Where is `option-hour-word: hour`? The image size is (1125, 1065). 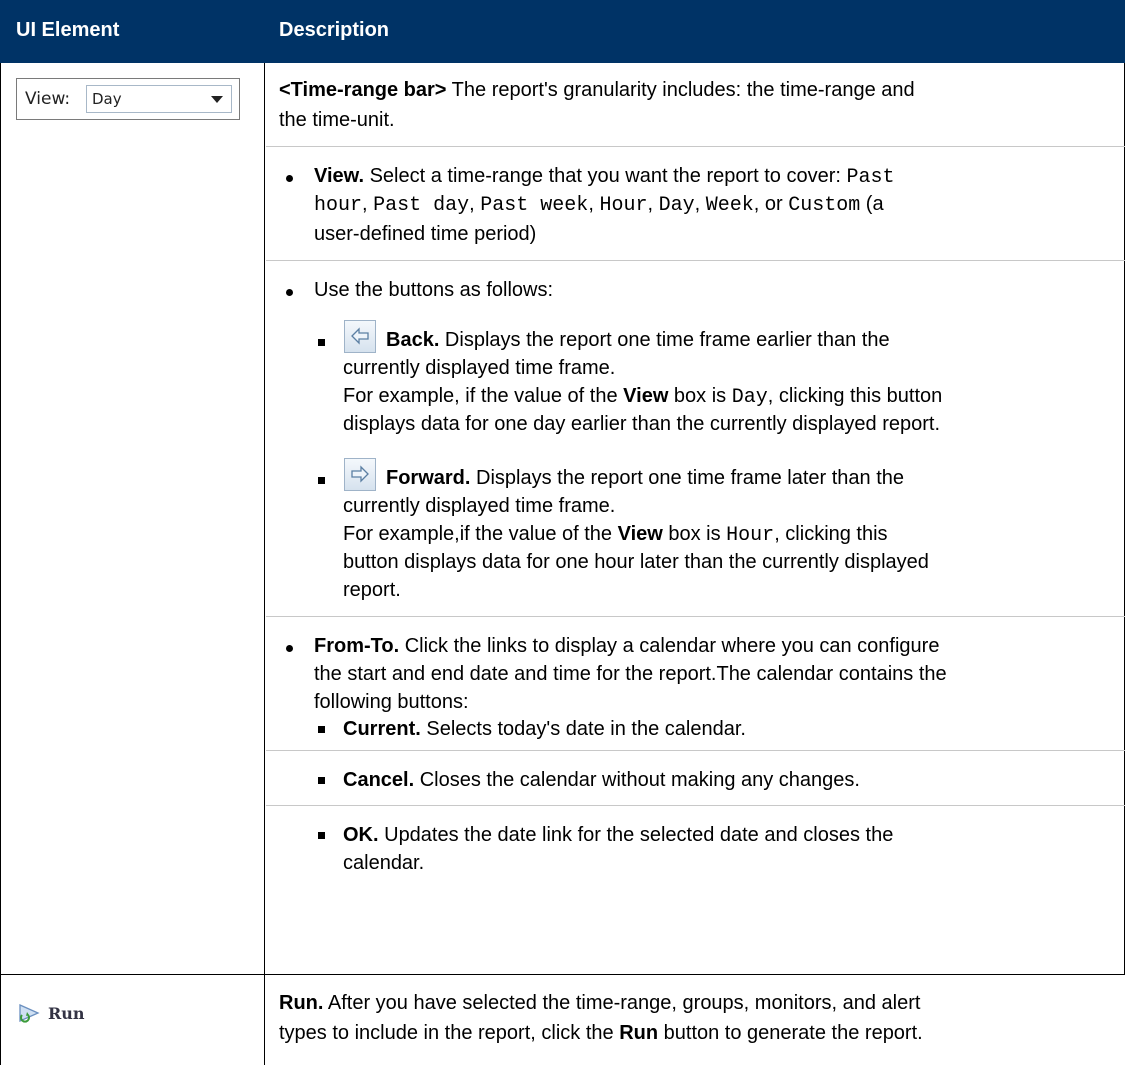 option-hour-word: hour is located at coordinates (338, 205).